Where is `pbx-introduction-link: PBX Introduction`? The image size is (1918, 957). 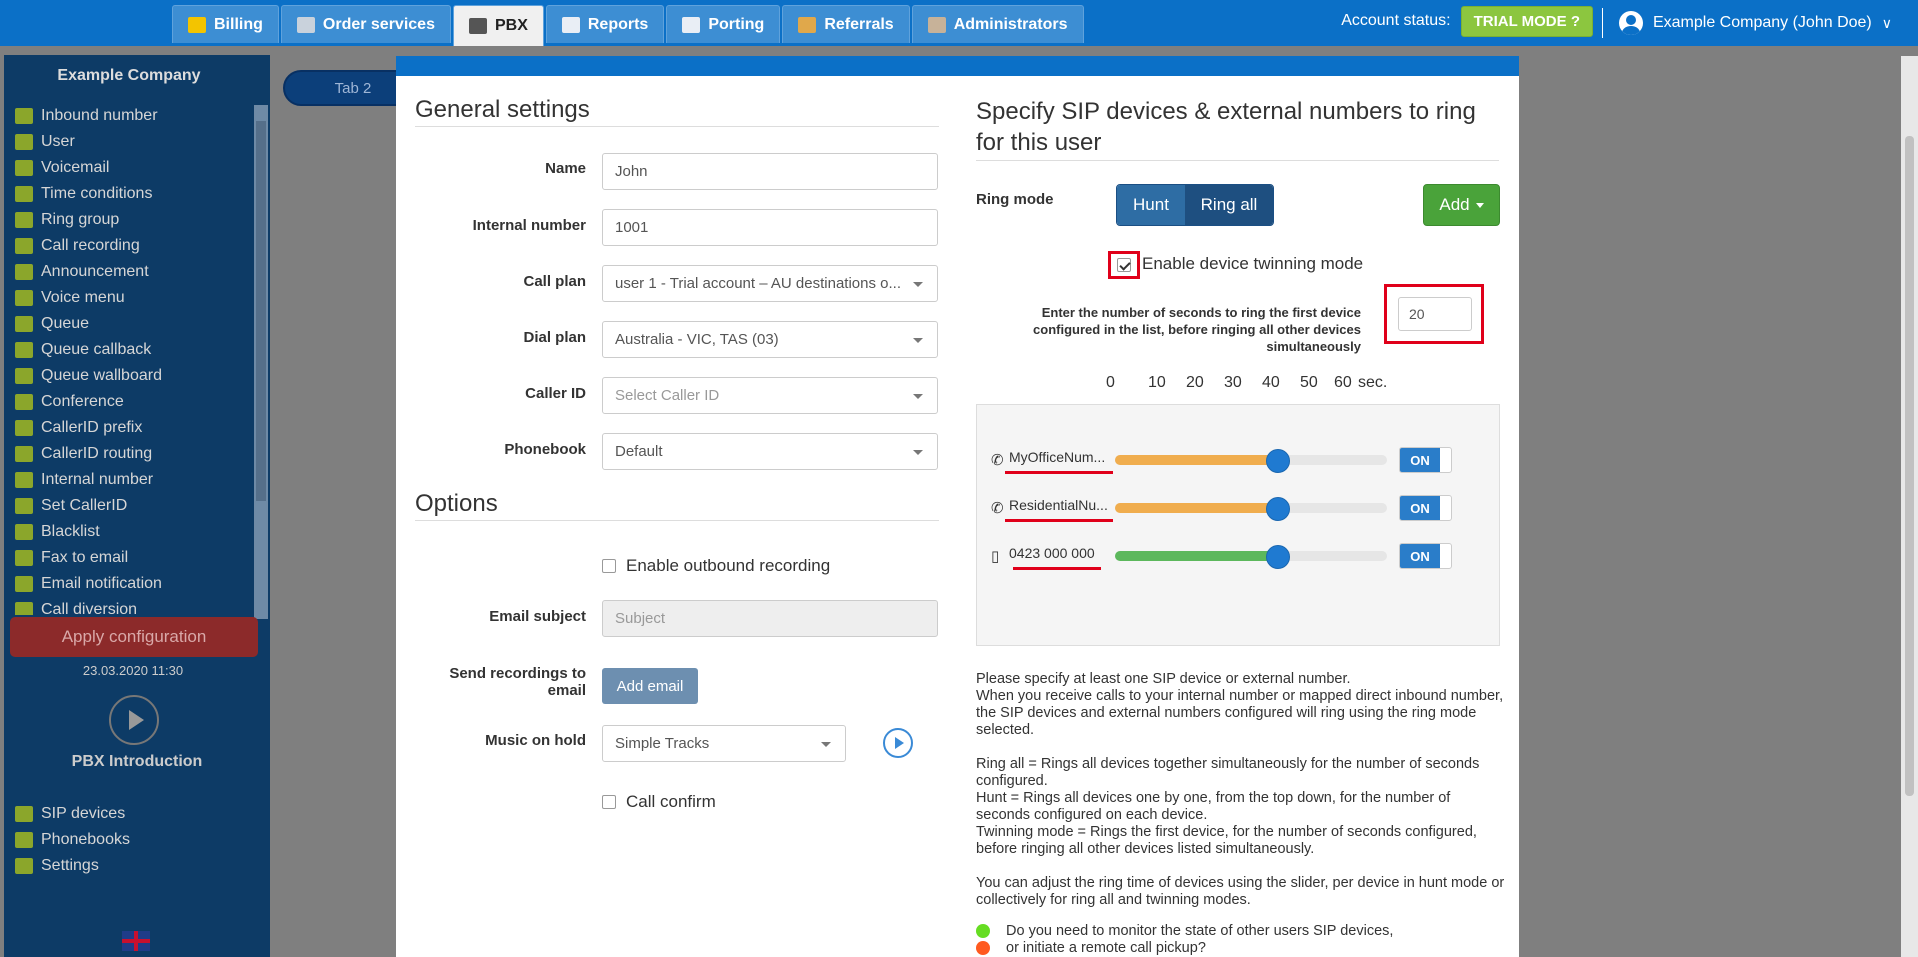
pbx-introduction-link: PBX Introduction is located at coordinates (137, 762).